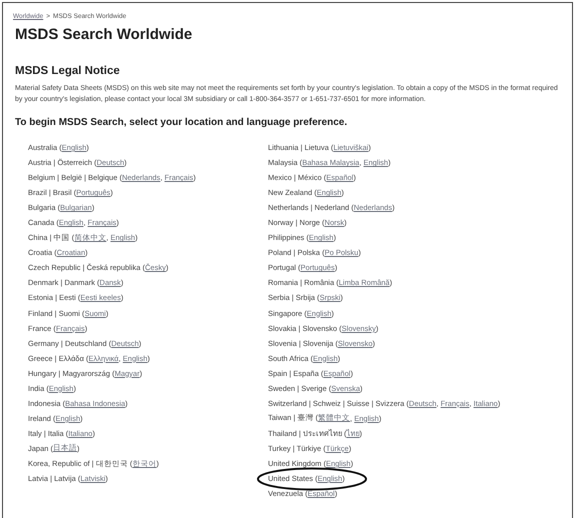  I want to click on page-title: MSDS Search Worldwide, so click(104, 34).